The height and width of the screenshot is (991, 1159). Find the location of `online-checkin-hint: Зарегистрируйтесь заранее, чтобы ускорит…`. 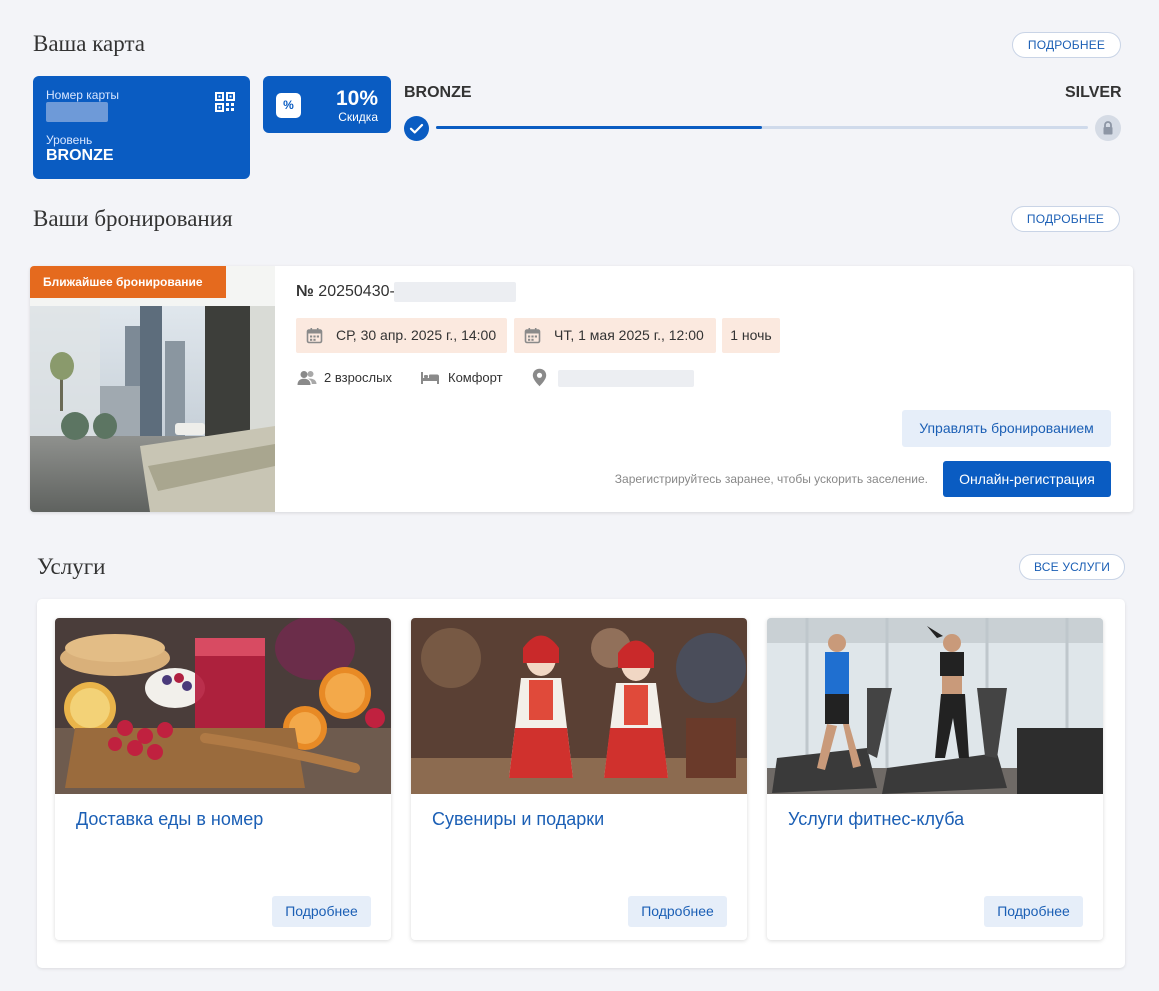

online-checkin-hint: Зарегистрируйтесь заранее, чтобы ускорит… is located at coordinates (771, 479).